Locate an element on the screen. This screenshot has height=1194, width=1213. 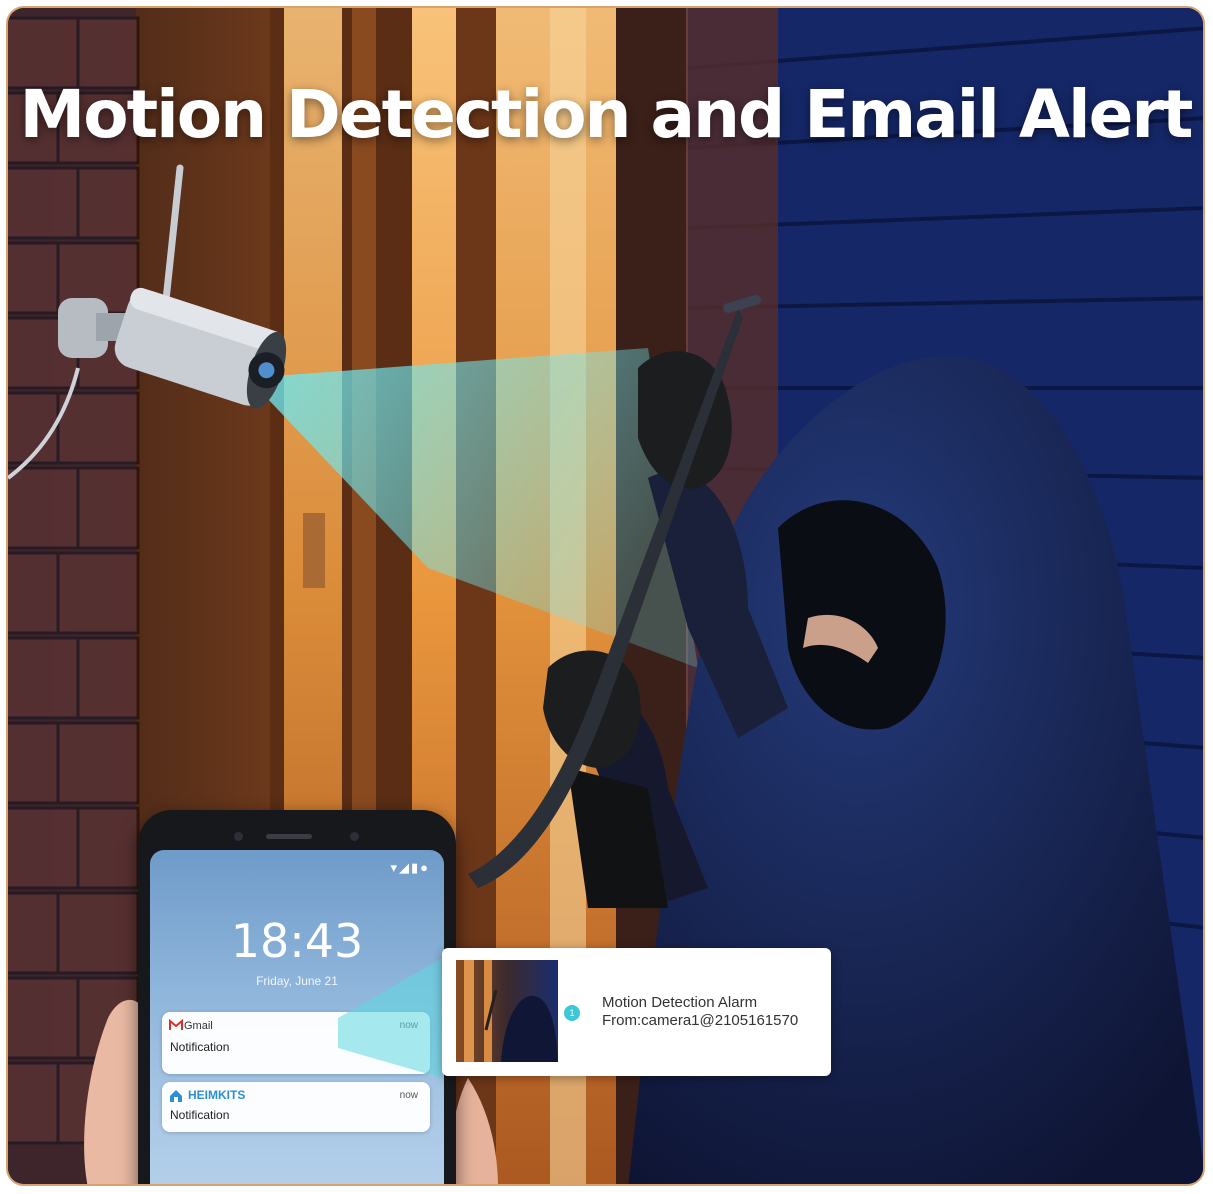
alert-title: Motion Detection Alarm is located at coordinates (680, 1002).